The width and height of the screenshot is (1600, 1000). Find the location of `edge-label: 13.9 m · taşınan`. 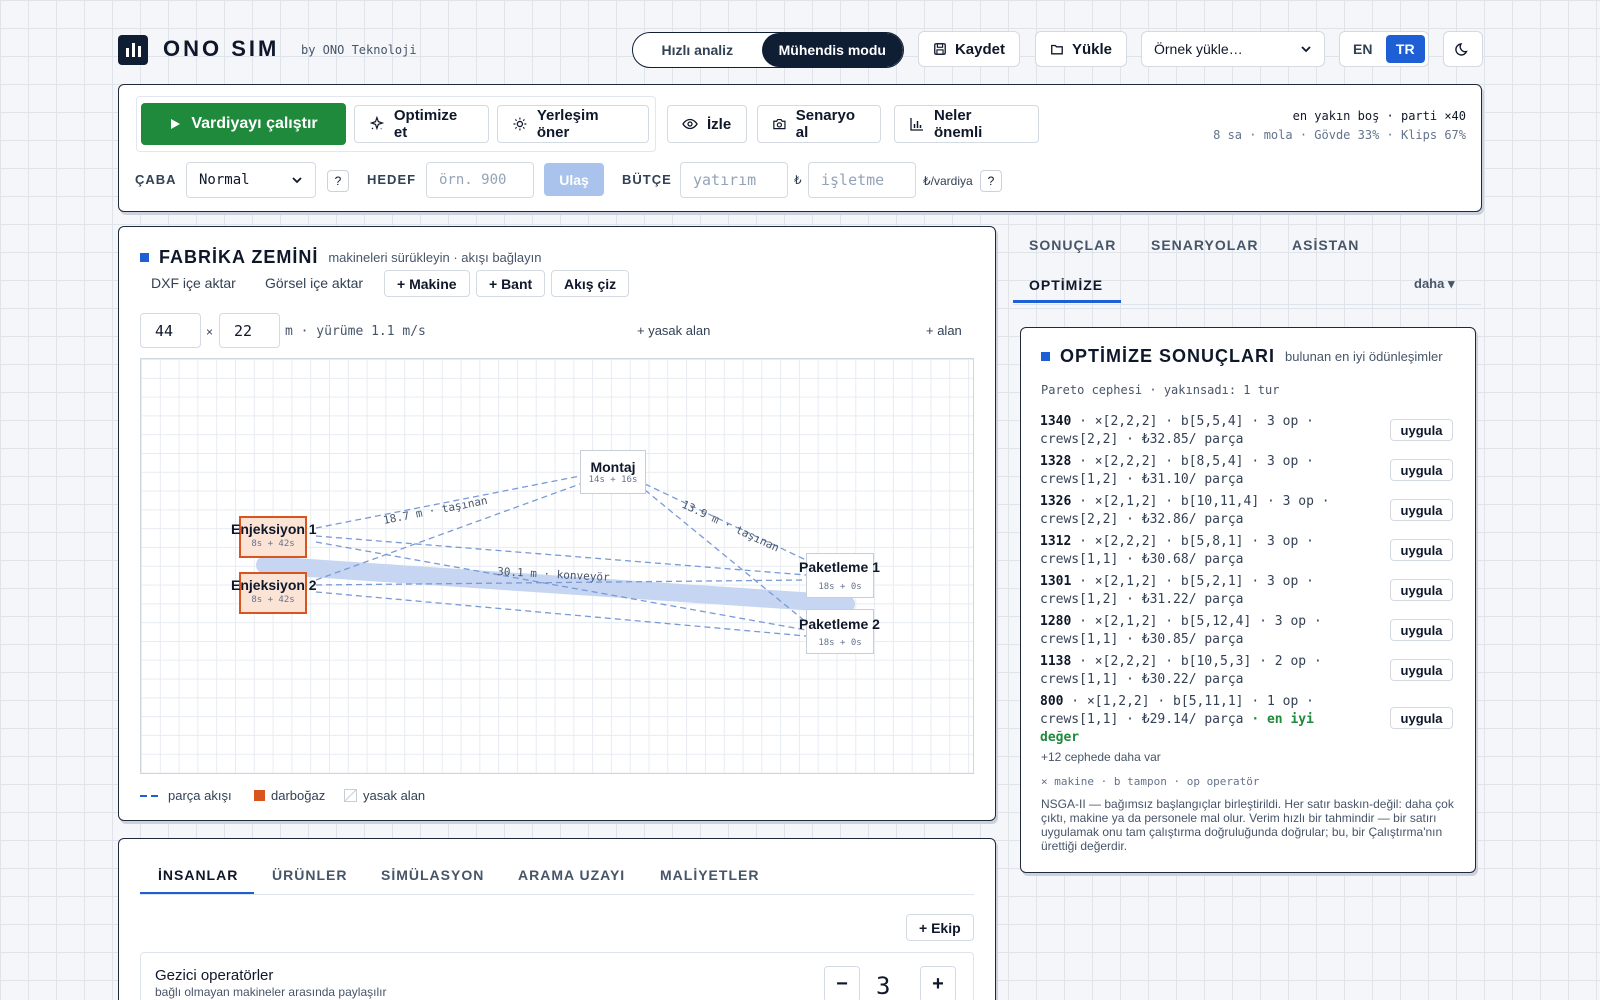

edge-label: 13.9 m · taşınan is located at coordinates (731, 526).